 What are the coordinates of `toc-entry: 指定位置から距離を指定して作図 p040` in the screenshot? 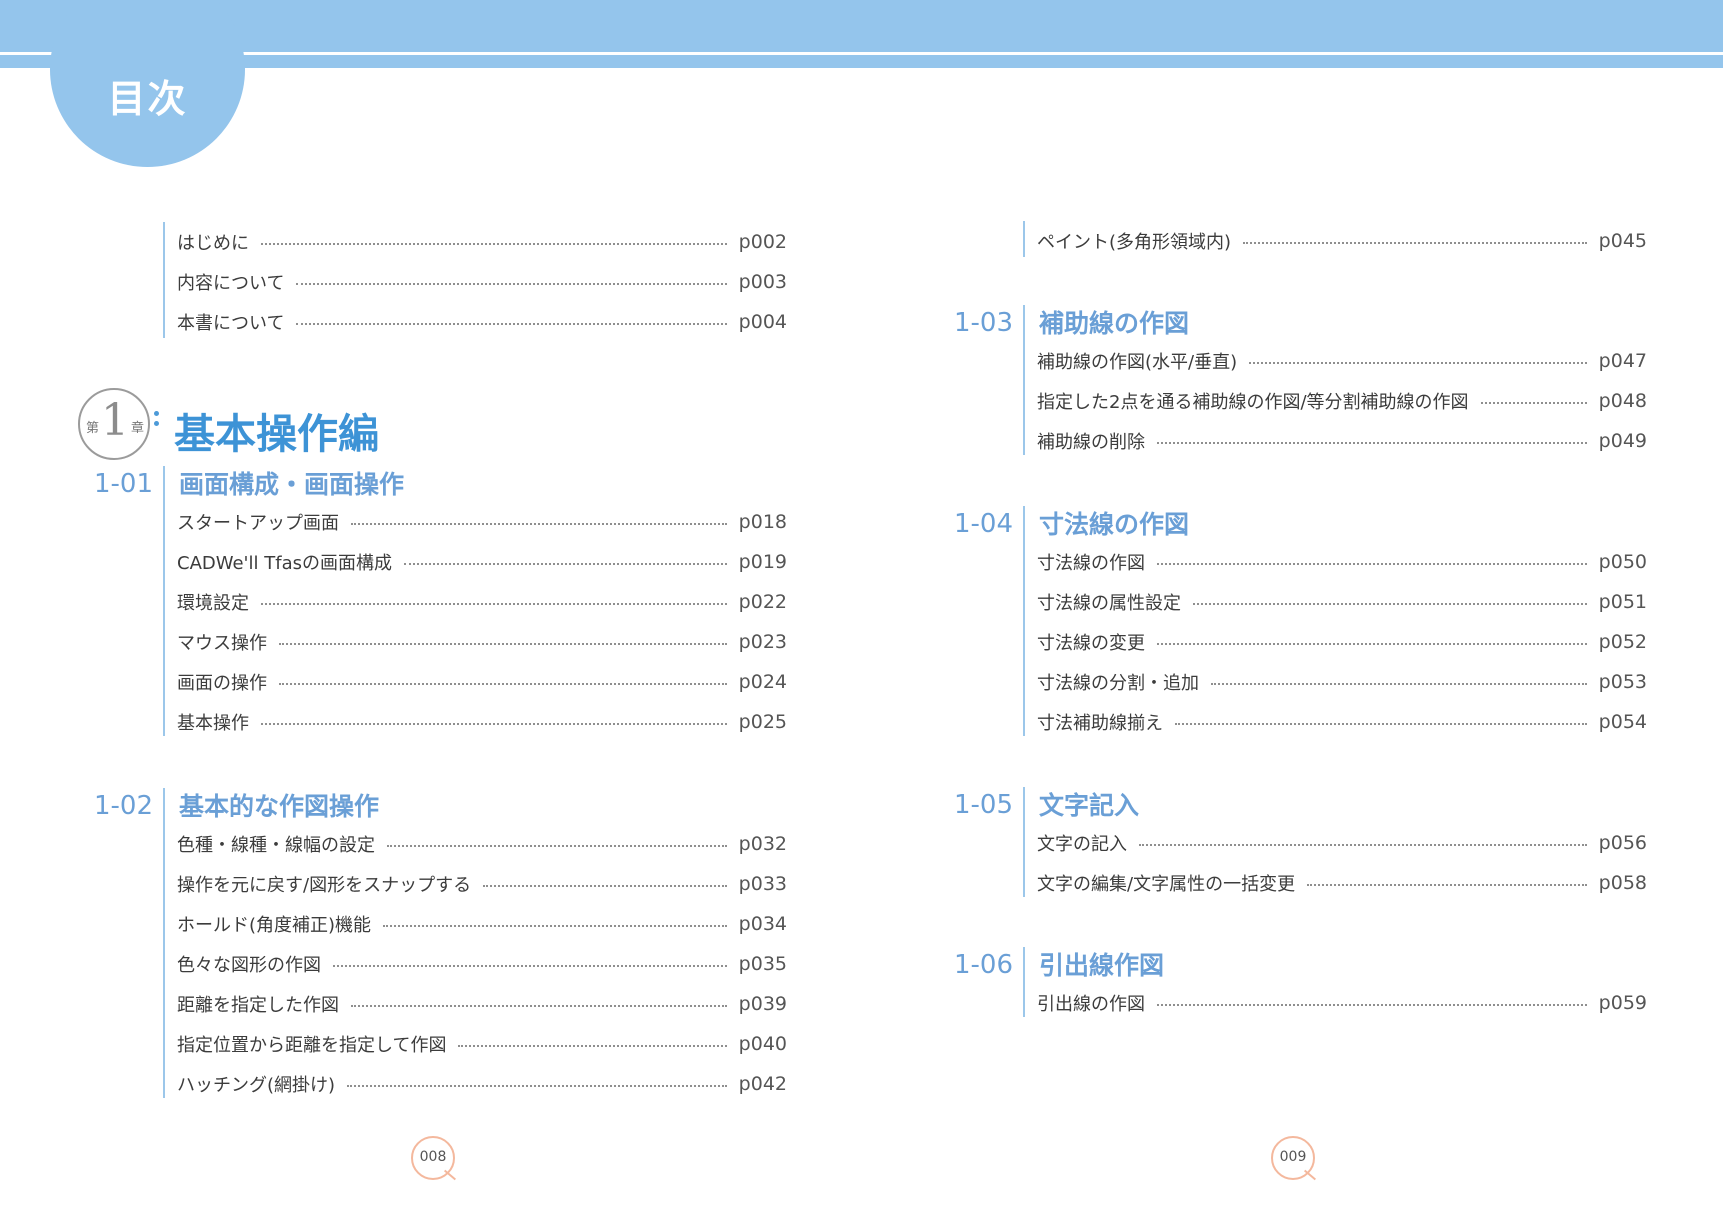 It's located at (482, 1044).